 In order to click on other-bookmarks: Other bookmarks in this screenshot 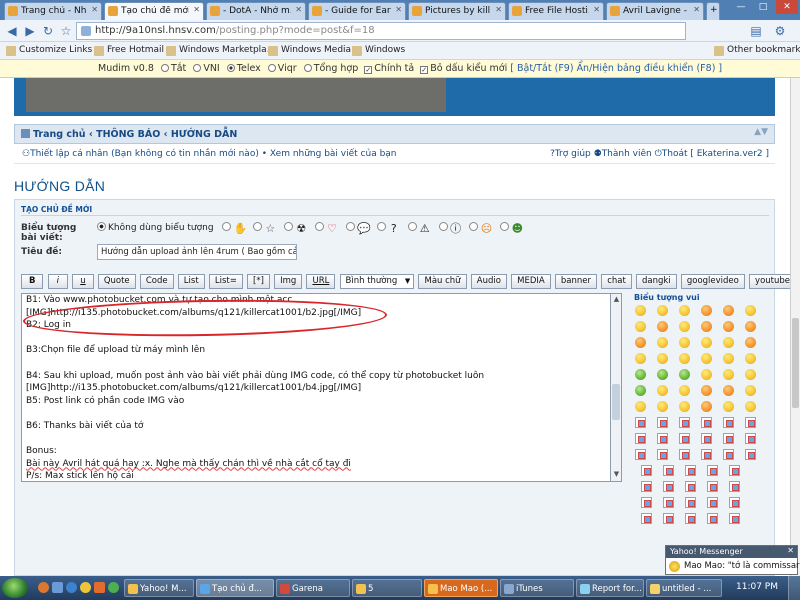, I will do `click(757, 50)`.